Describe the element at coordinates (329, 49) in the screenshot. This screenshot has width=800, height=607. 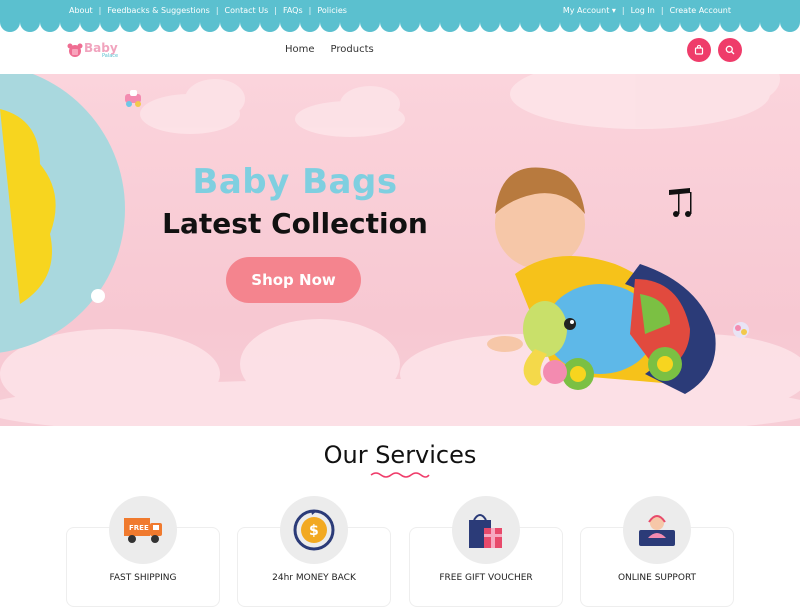
I see `main-nav: Home Products` at that location.